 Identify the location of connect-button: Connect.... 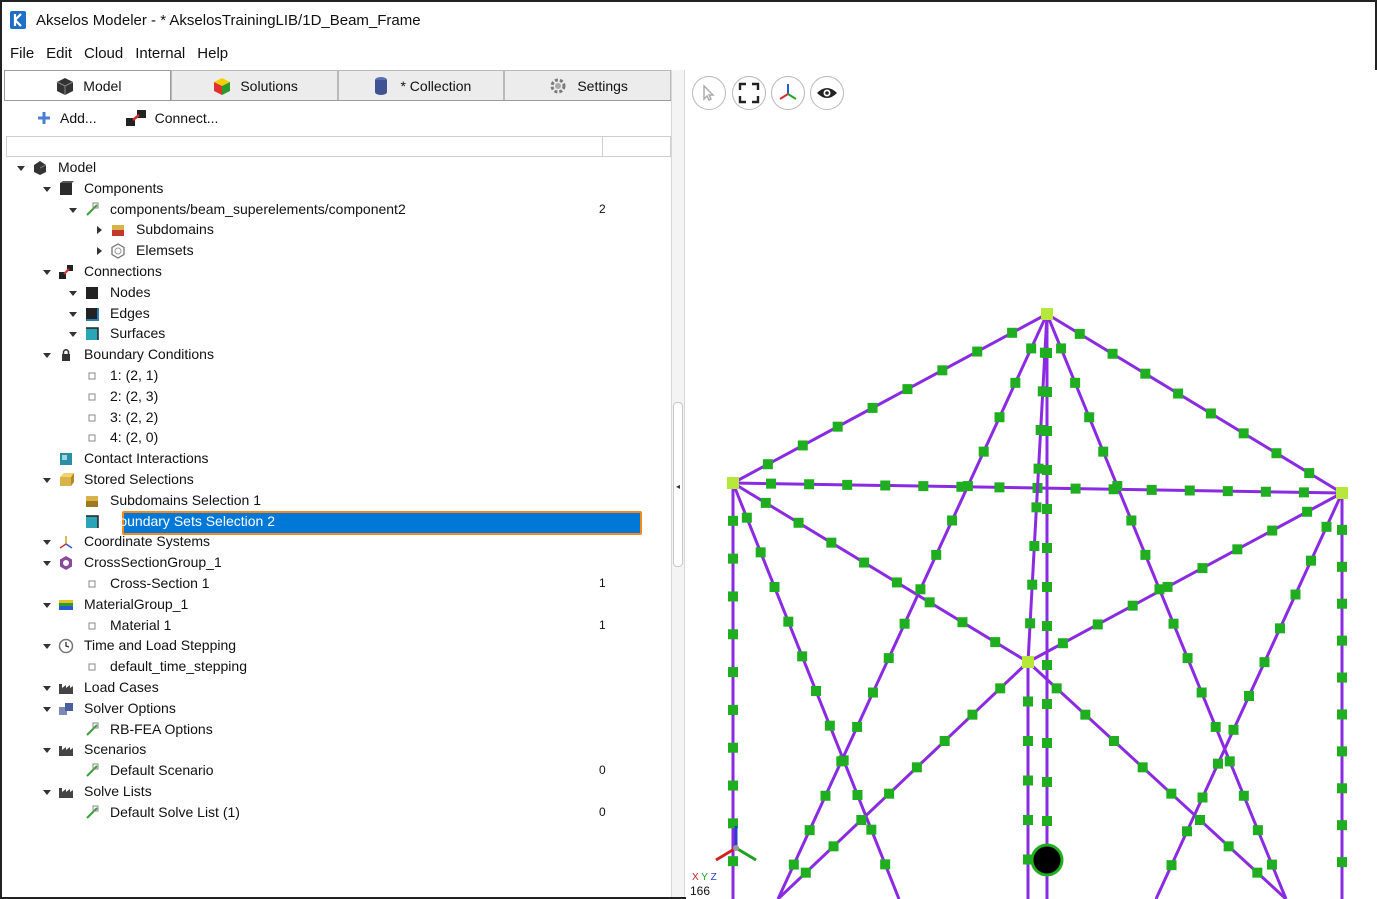
(171, 118).